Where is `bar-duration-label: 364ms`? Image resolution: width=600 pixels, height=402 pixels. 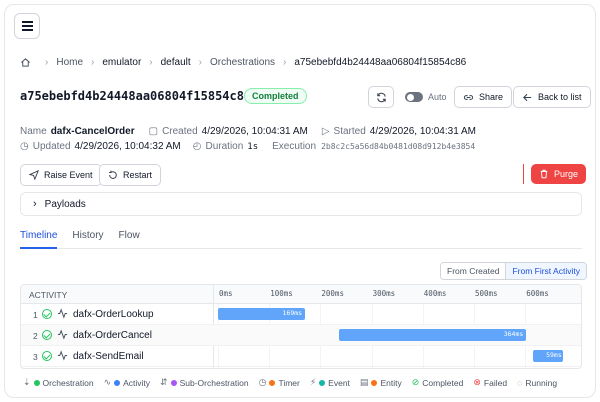 bar-duration-label: 364ms is located at coordinates (513, 334).